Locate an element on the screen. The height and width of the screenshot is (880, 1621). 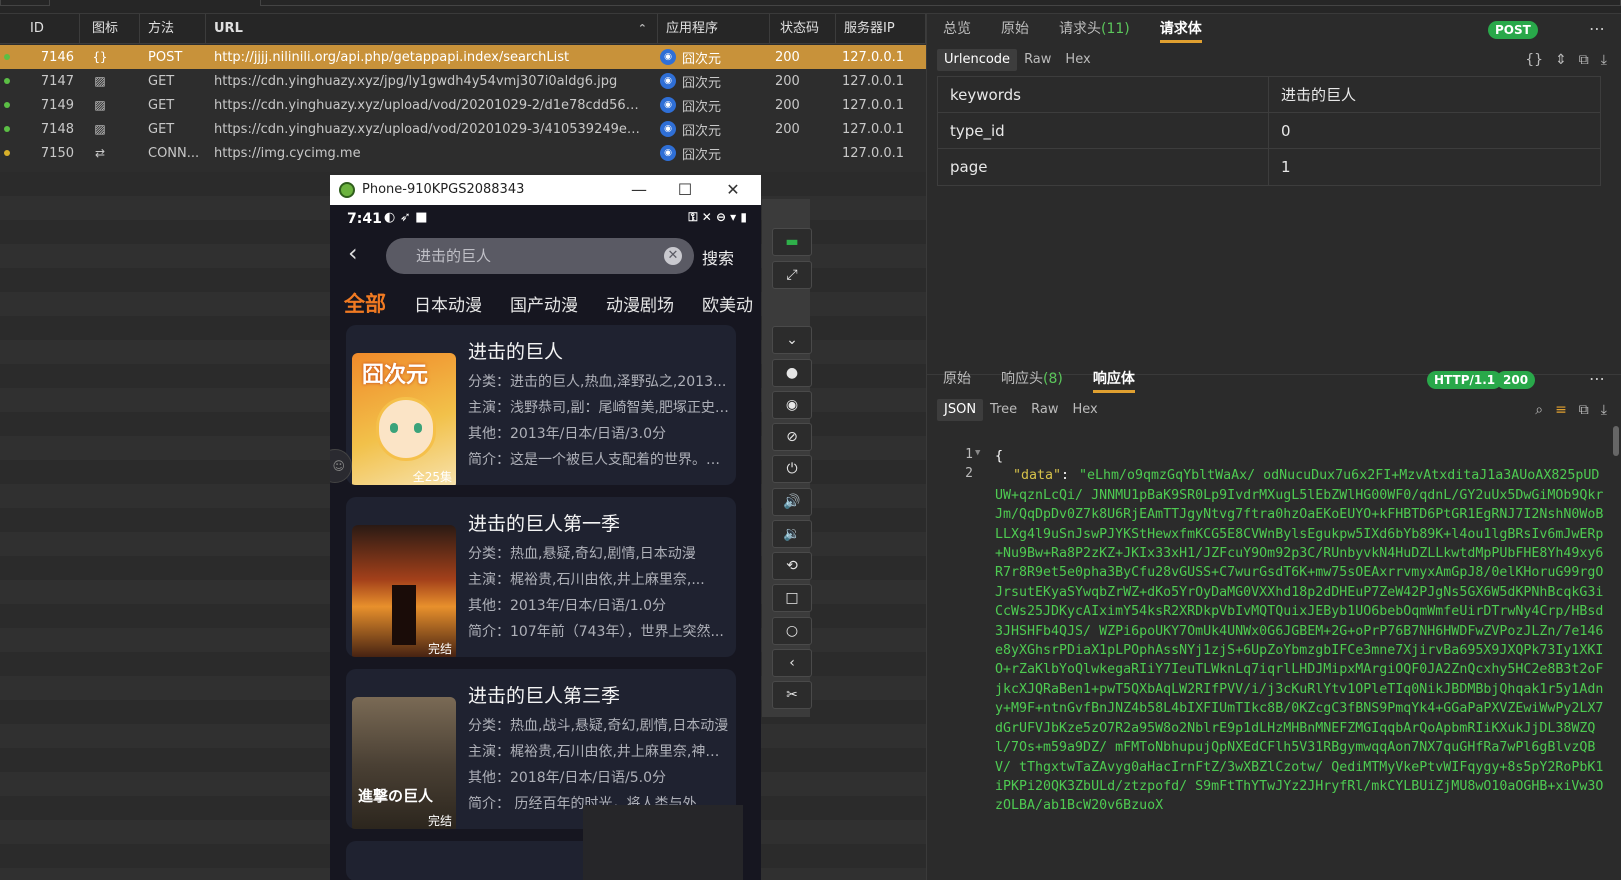
row-id: 7147 is located at coordinates (57, 81).